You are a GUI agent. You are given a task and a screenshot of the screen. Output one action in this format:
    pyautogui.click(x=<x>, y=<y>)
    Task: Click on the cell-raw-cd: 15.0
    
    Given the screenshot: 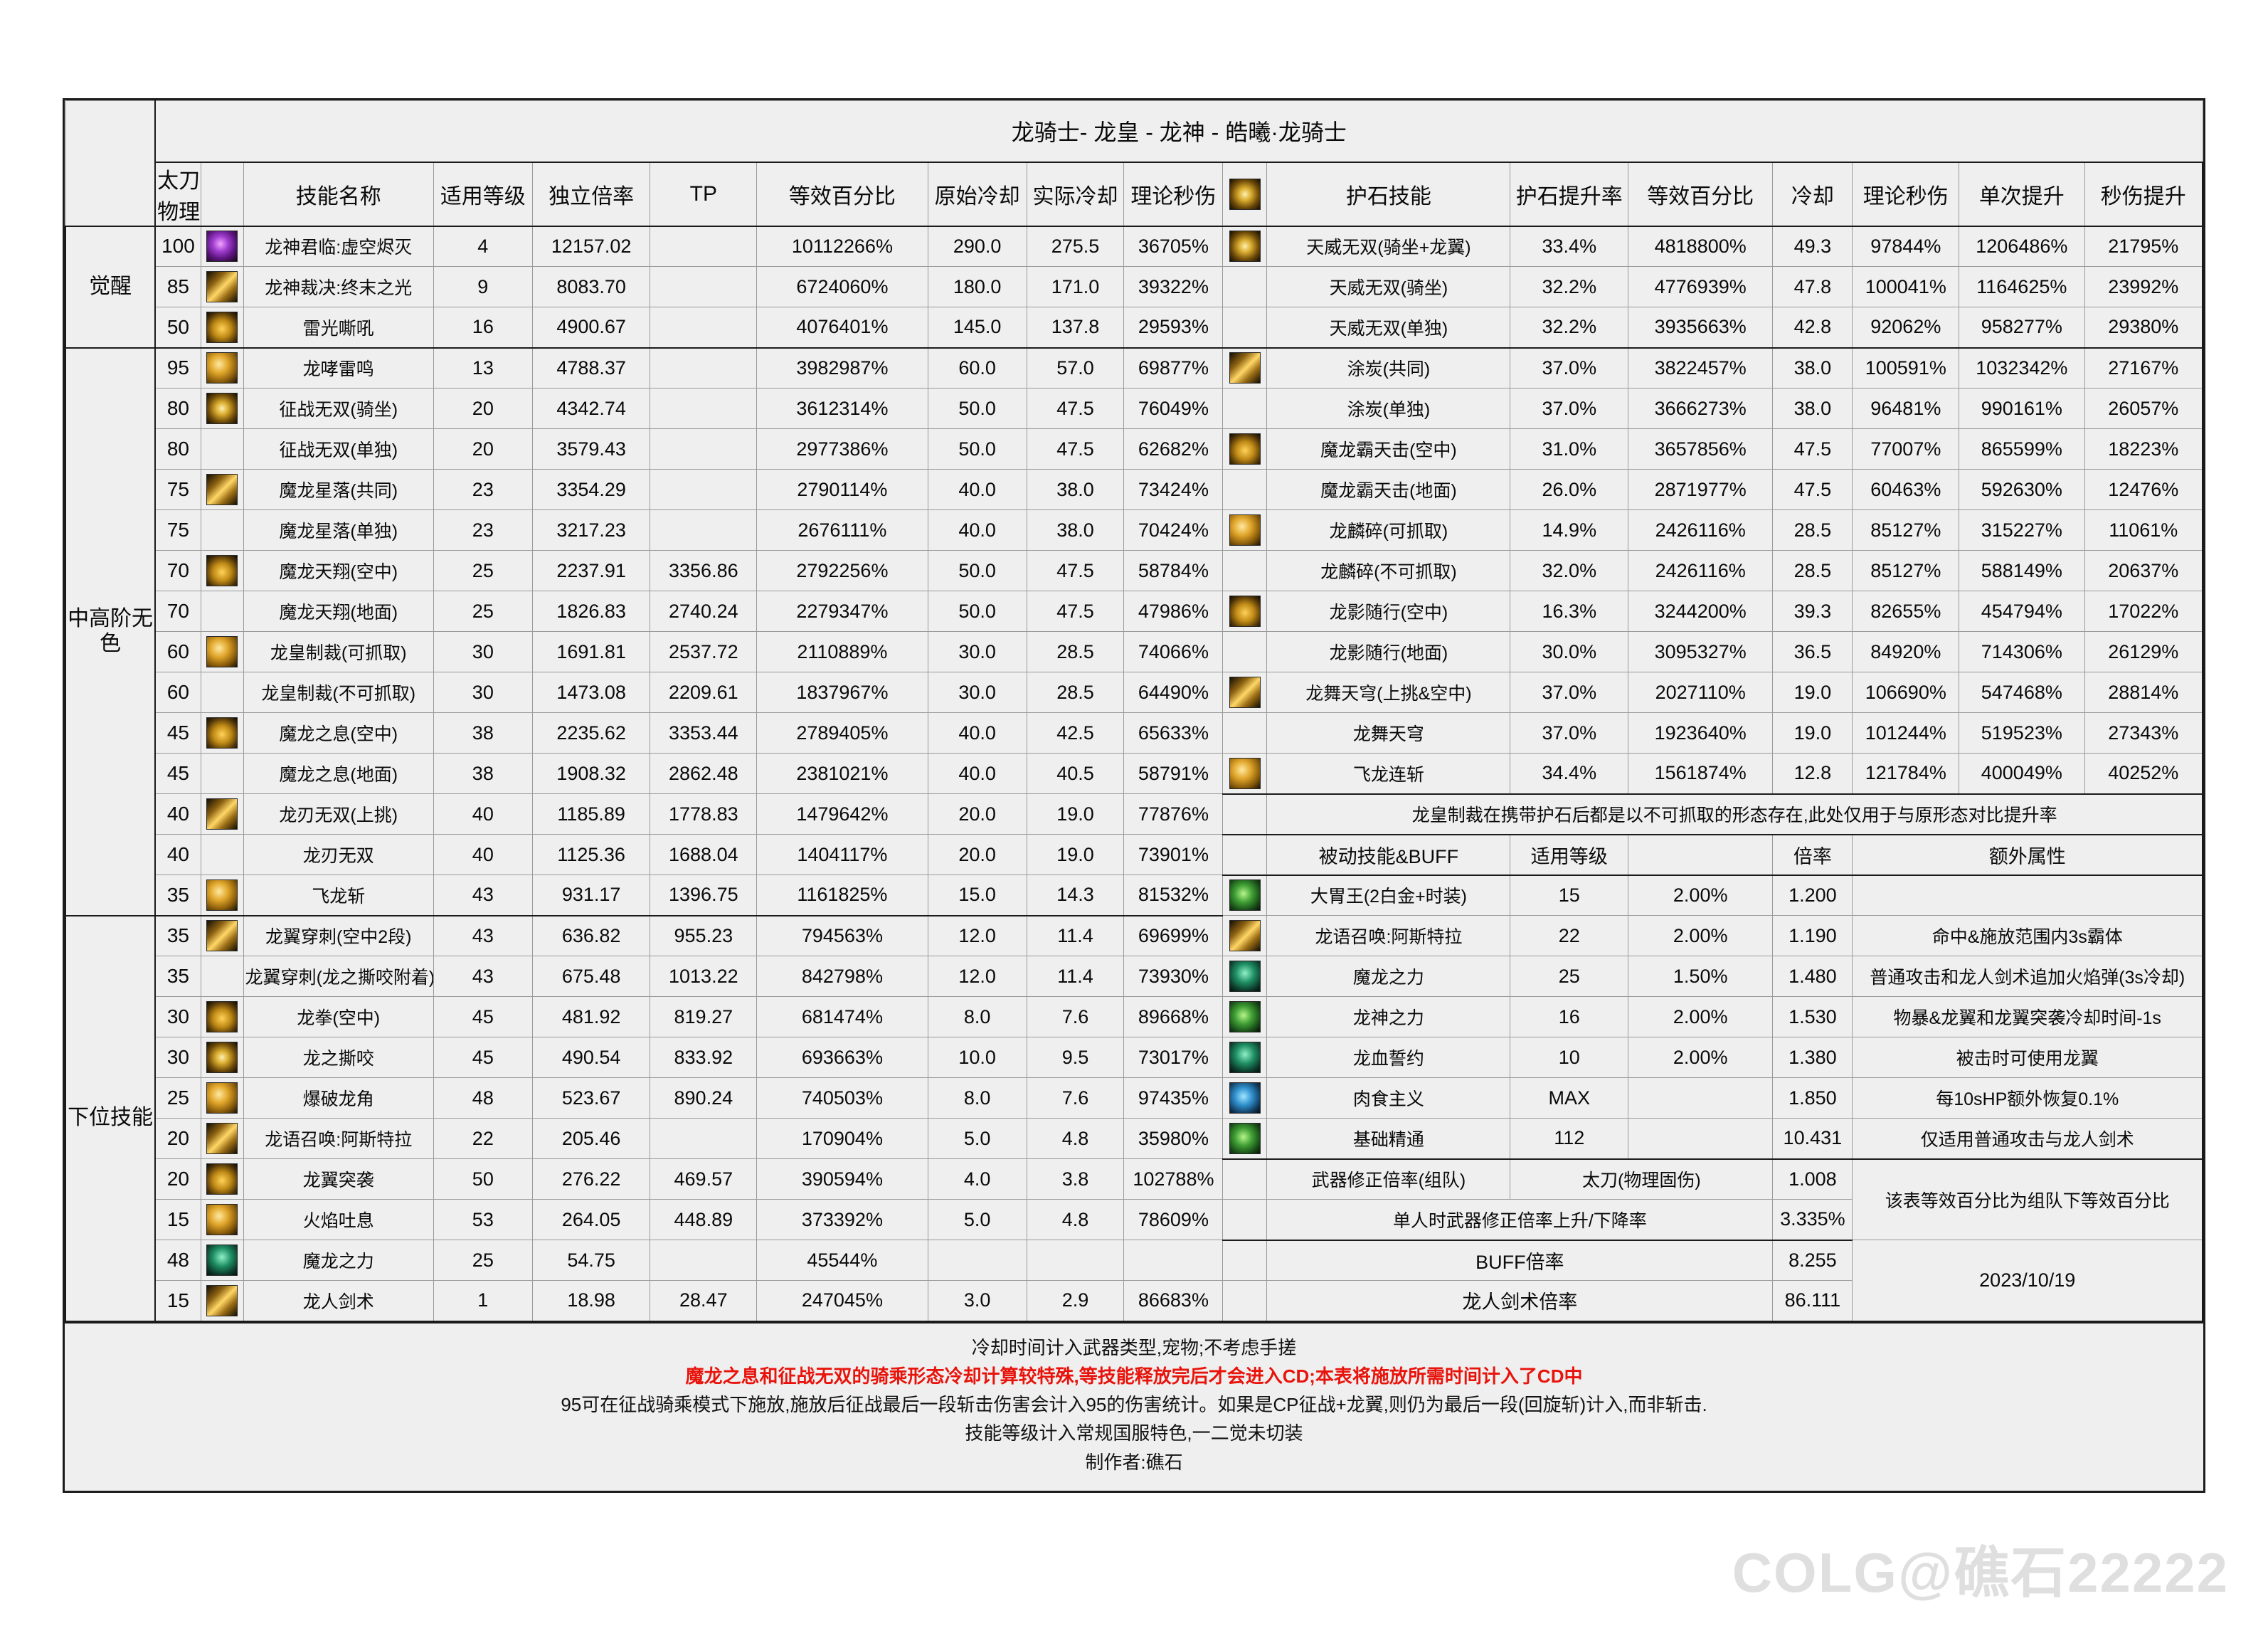 What is the action you would take?
    pyautogui.click(x=977, y=895)
    